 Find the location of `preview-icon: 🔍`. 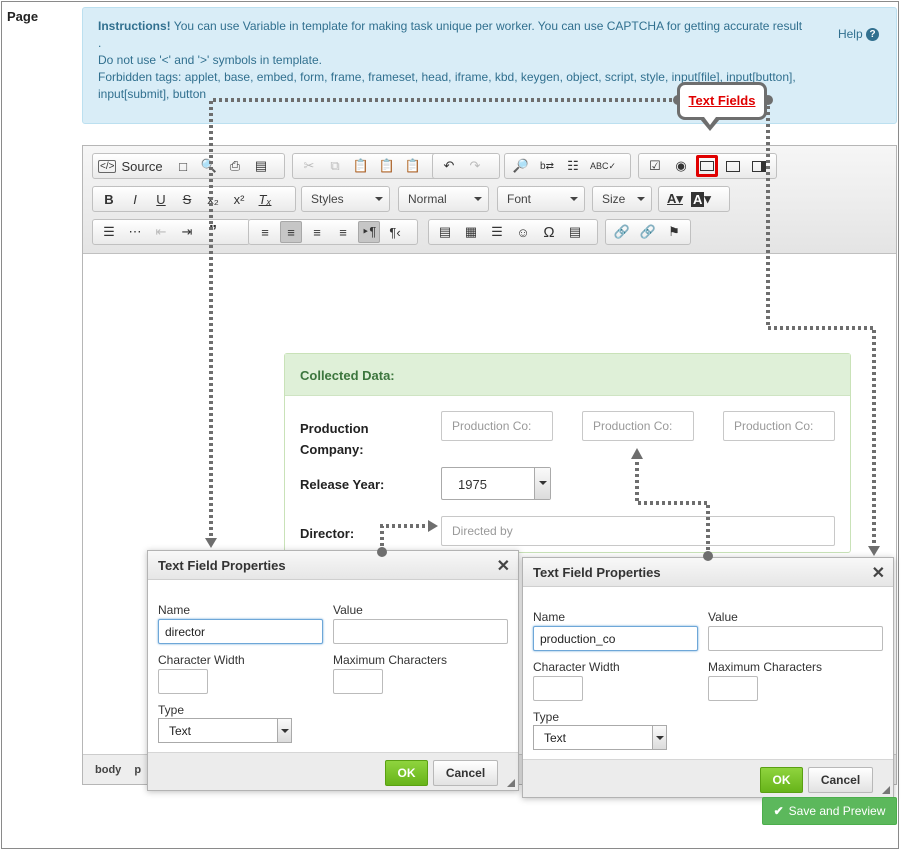

preview-icon: 🔍 is located at coordinates (209, 166).